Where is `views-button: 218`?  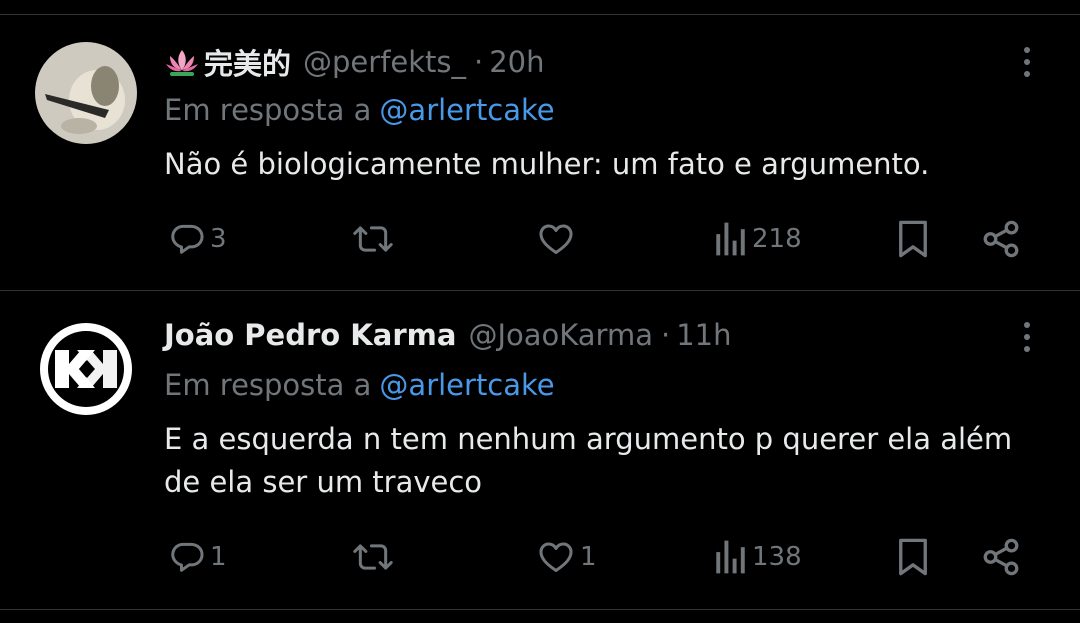
views-button: 218 is located at coordinates (758, 239).